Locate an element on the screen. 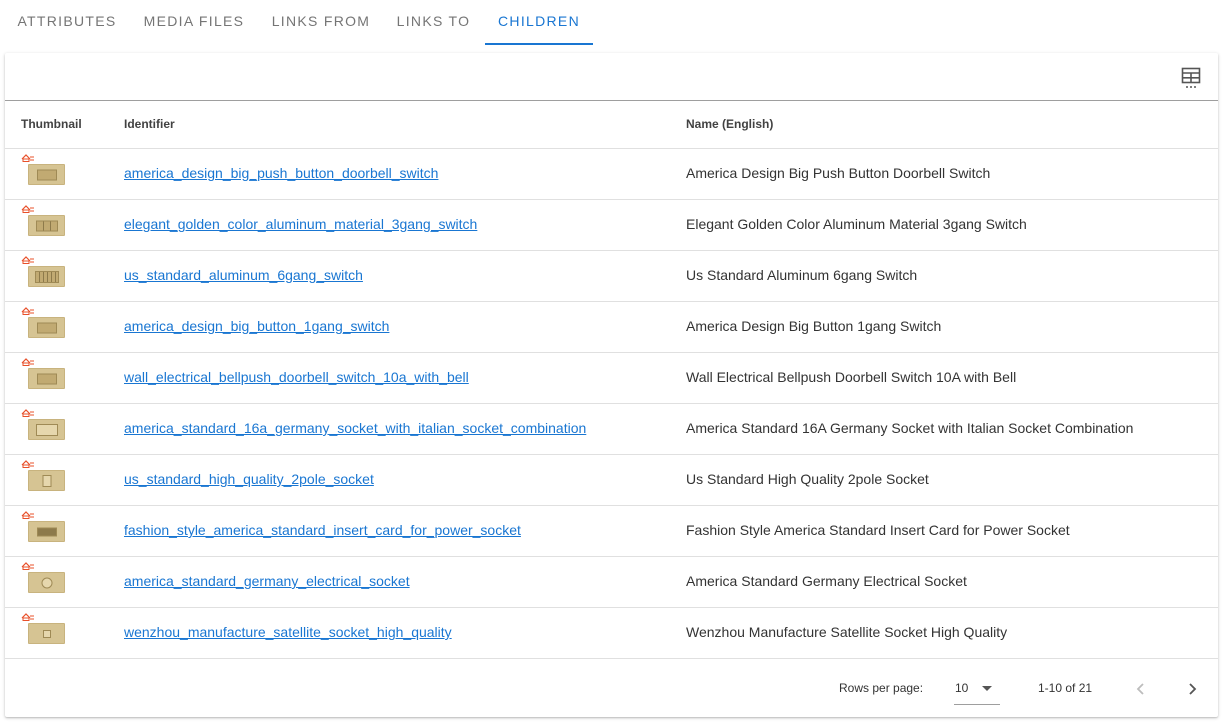 The image size is (1223, 724). header-identifier: Identifier is located at coordinates (149, 124).